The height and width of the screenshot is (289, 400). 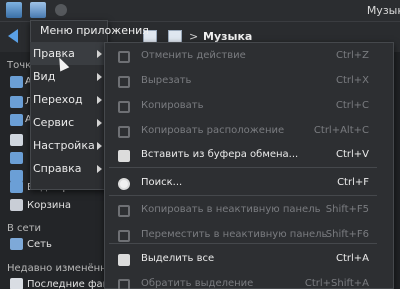 I want to click on place-item-network: Сеть, so click(x=31, y=244).